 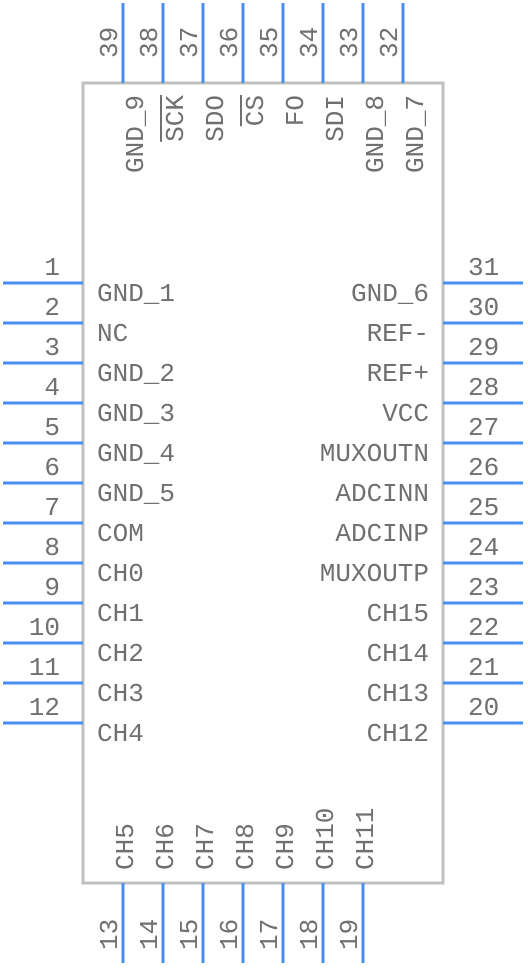 I want to click on pin-number: 18, so click(x=310, y=934).